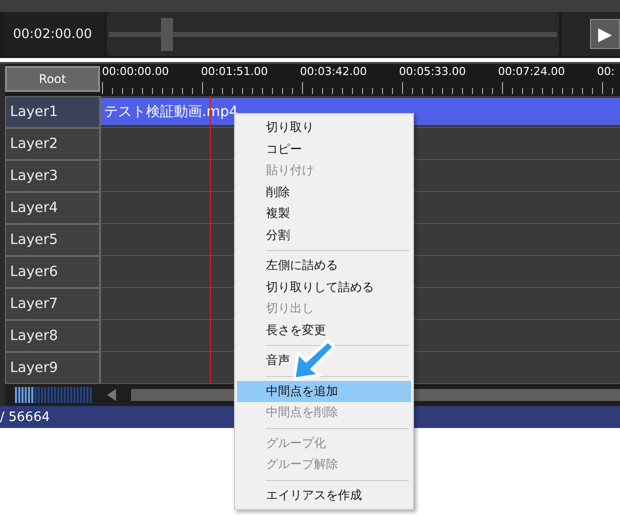 The width and height of the screenshot is (620, 515). Describe the element at coordinates (52, 34) in the screenshot. I see `time-display: 00:02:00.00` at that location.